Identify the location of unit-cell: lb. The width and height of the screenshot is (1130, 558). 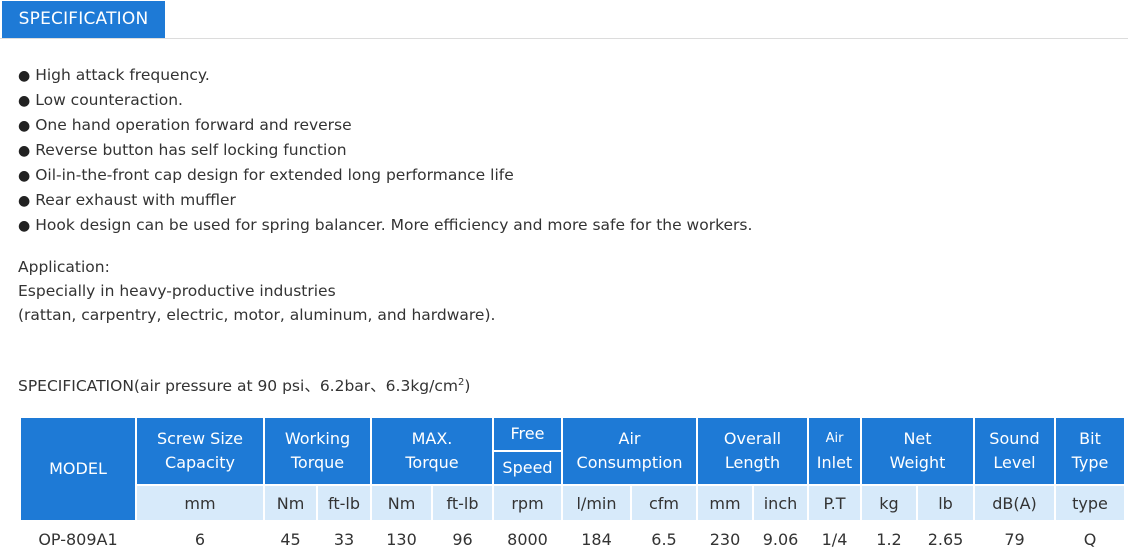
(945, 503).